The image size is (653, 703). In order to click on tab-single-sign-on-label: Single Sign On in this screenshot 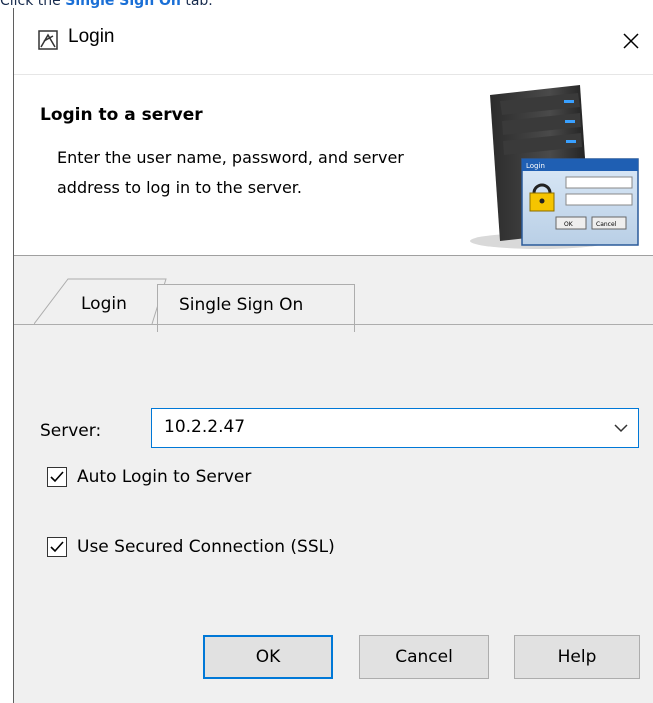, I will do `click(241, 305)`.